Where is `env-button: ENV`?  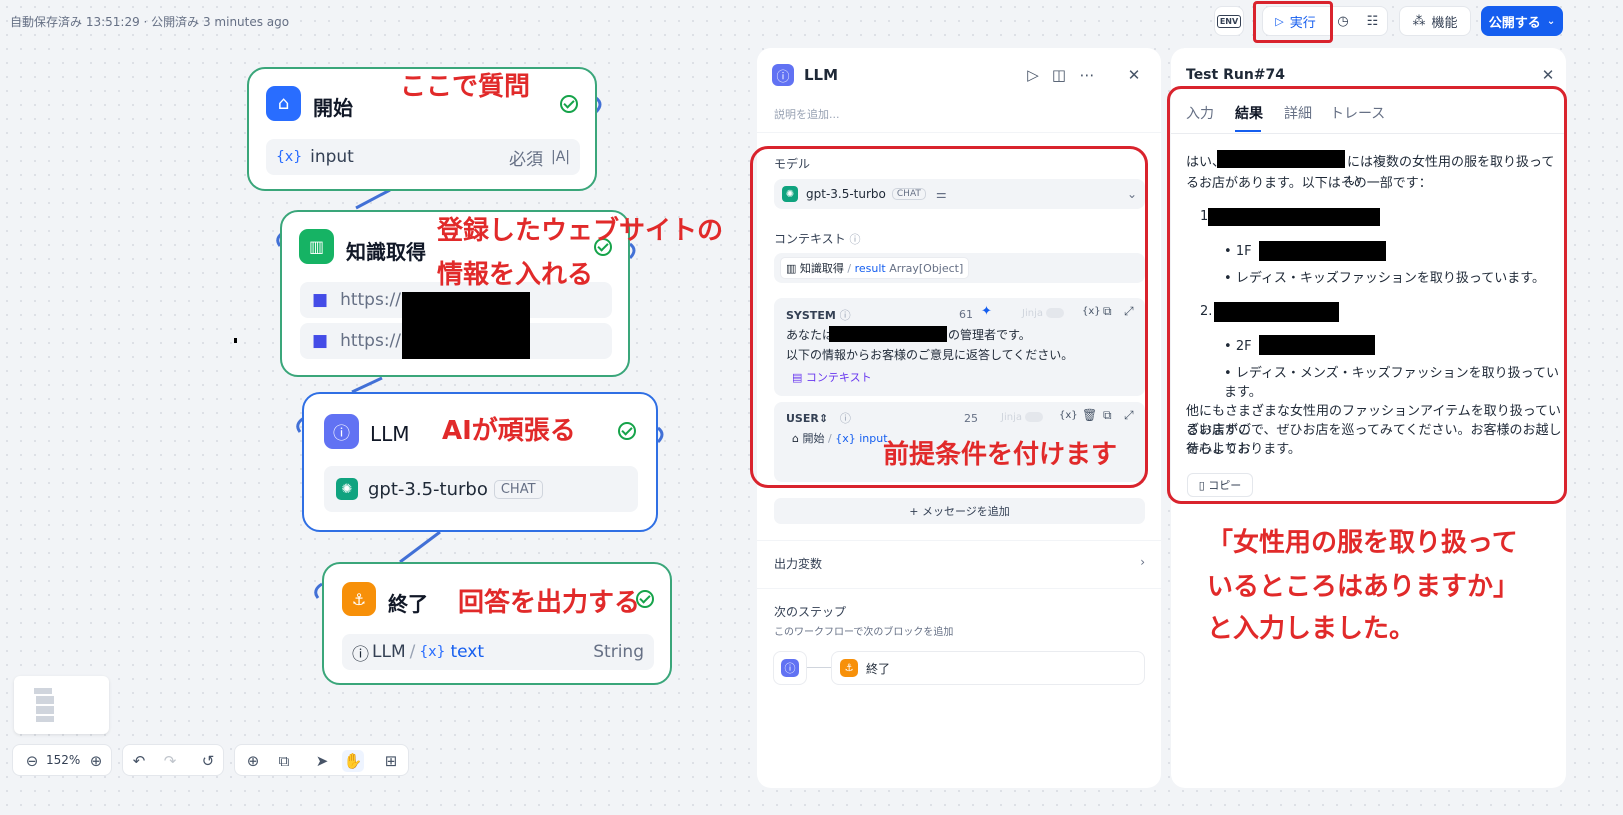 env-button: ENV is located at coordinates (1229, 21).